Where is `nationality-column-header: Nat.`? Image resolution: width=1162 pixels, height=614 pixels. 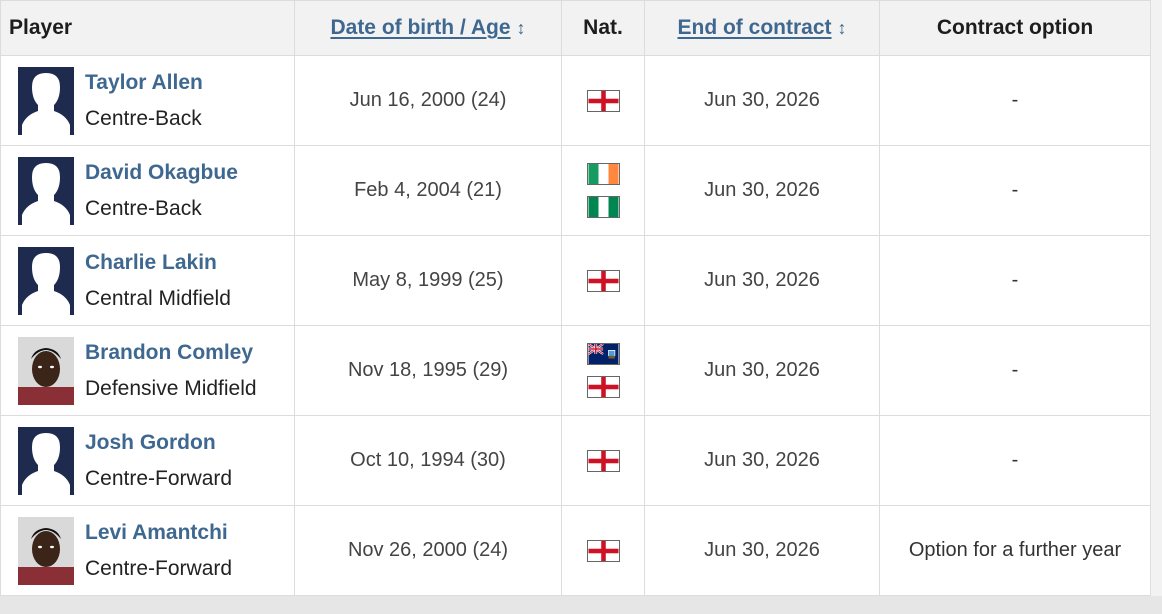 nationality-column-header: Nat. is located at coordinates (603, 28).